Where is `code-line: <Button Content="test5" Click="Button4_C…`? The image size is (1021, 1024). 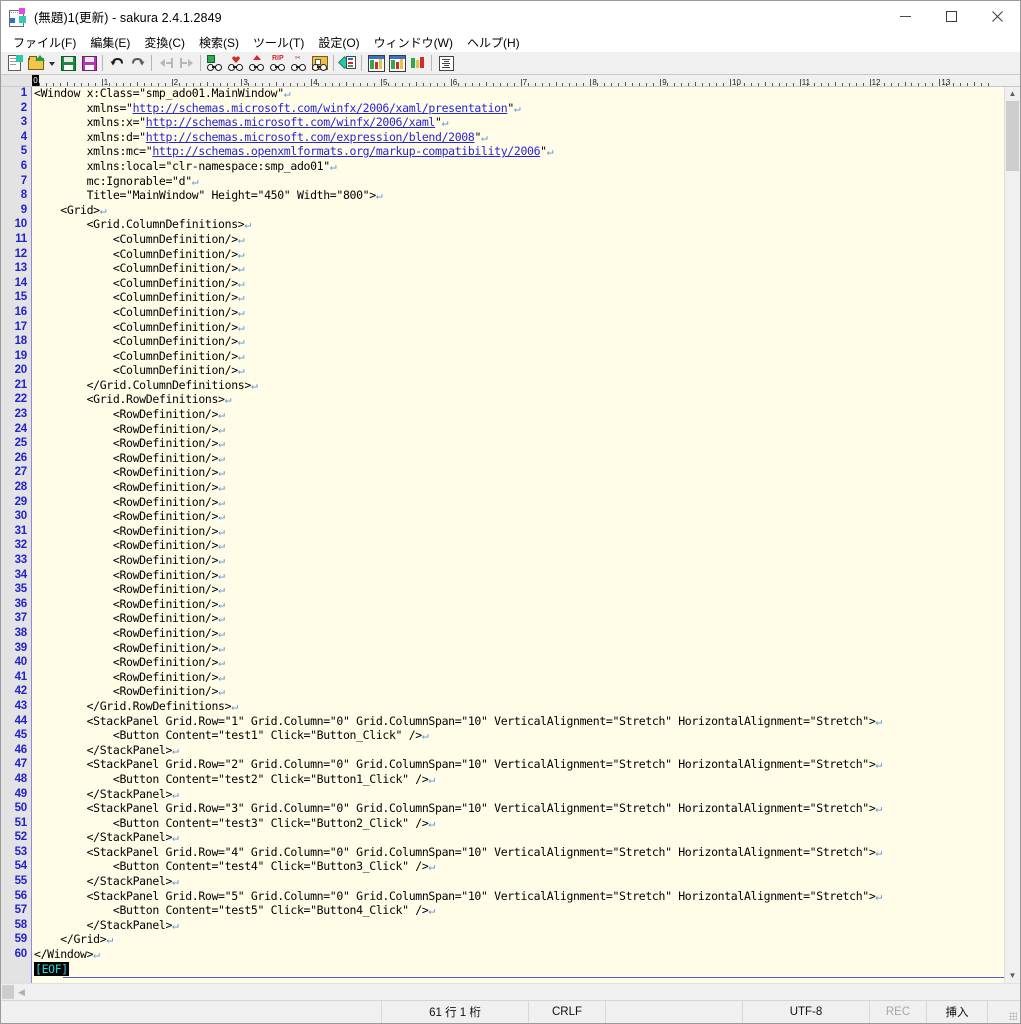 code-line: <Button Content="test5" Click="Button4_C… is located at coordinates (518, 910).